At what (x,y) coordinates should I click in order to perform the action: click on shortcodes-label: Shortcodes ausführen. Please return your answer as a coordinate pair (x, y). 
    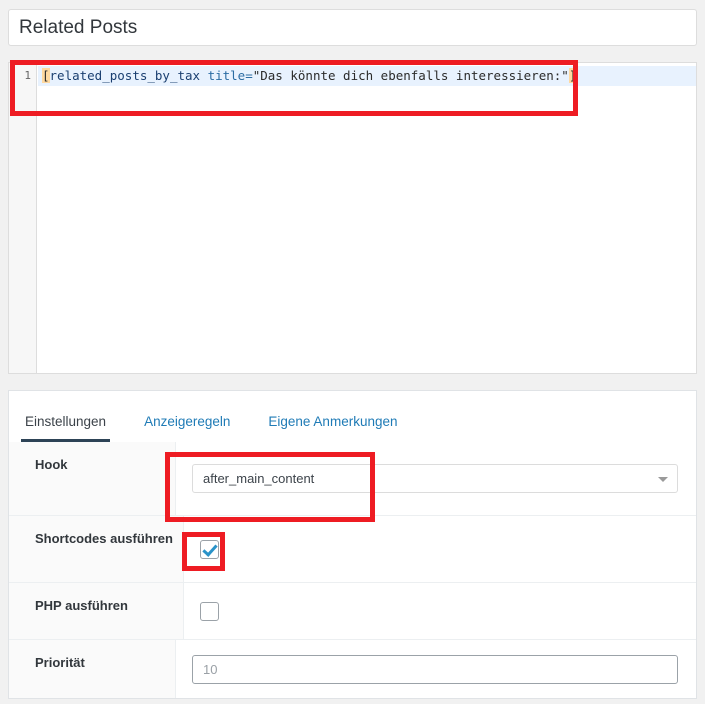
    Looking at the image, I should click on (96, 549).